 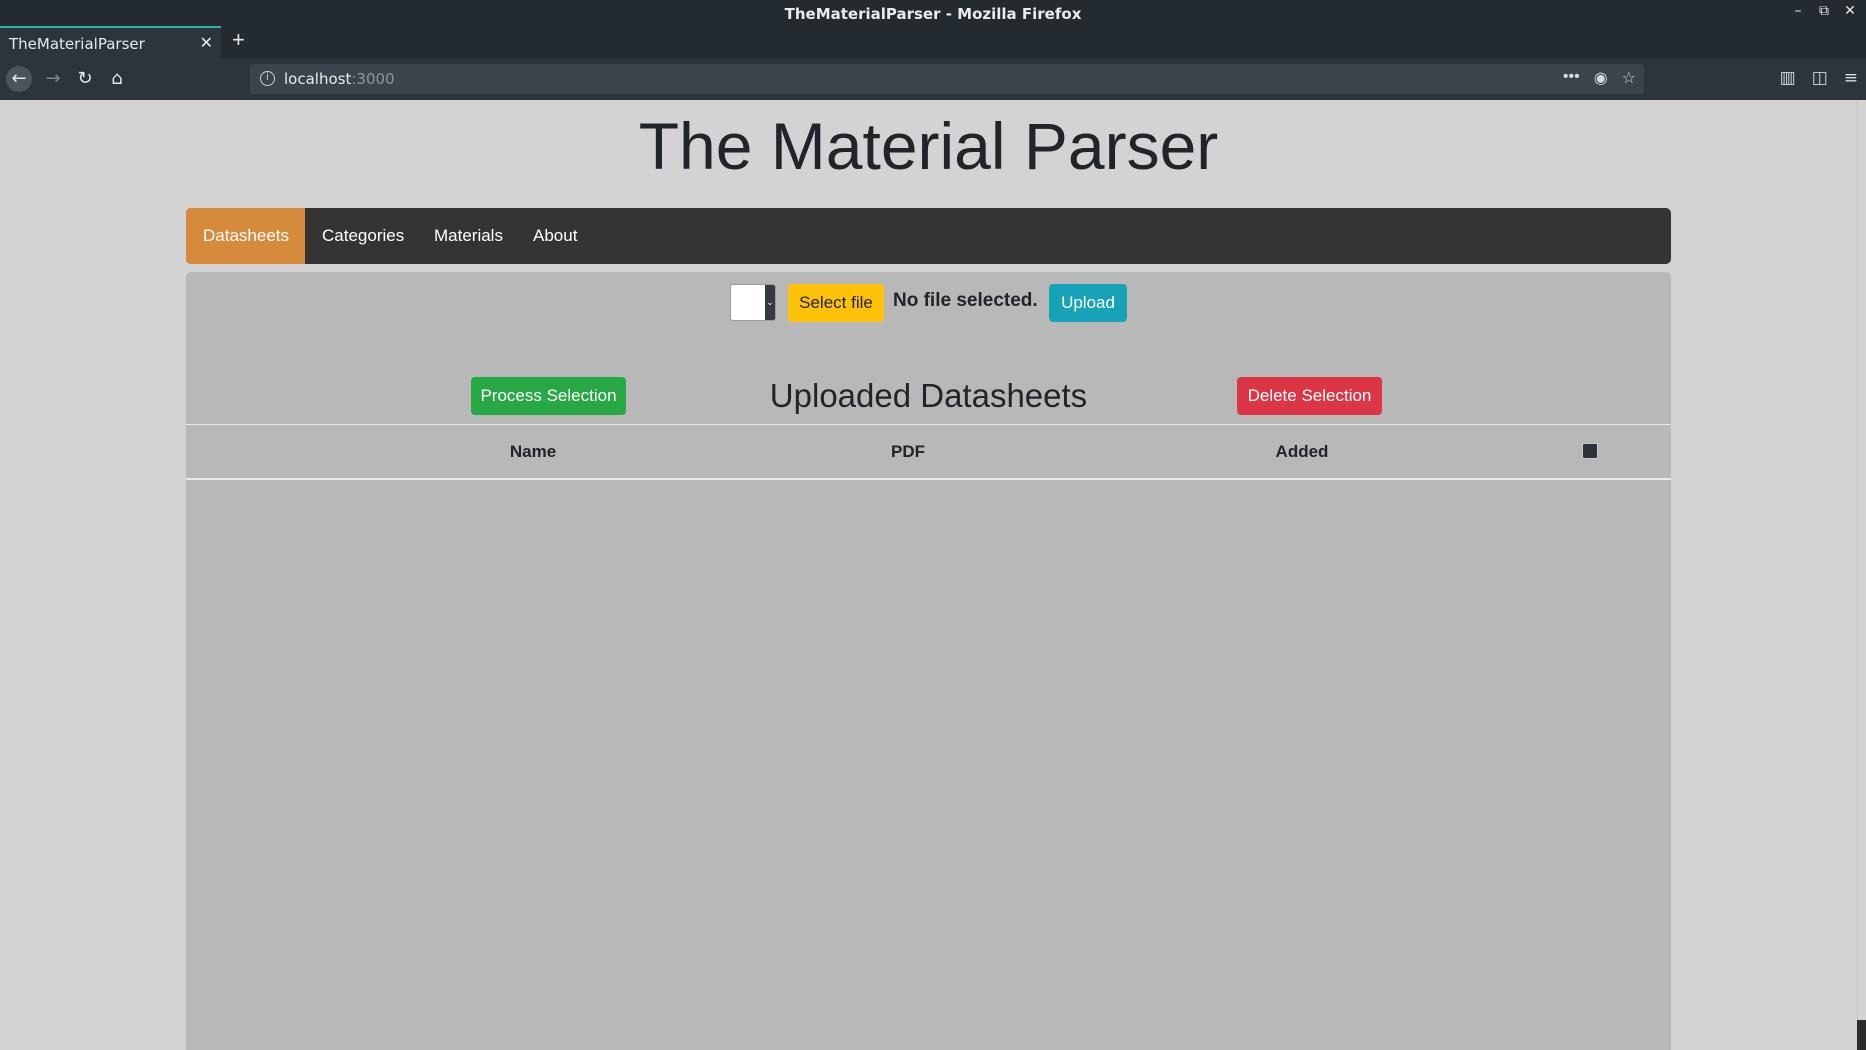 I want to click on browser-toolbar: ← → ↻ ⌂ i localhost:3000 ••• ◉ ☆ ▥ ◫ ≡, so click(x=933, y=79).